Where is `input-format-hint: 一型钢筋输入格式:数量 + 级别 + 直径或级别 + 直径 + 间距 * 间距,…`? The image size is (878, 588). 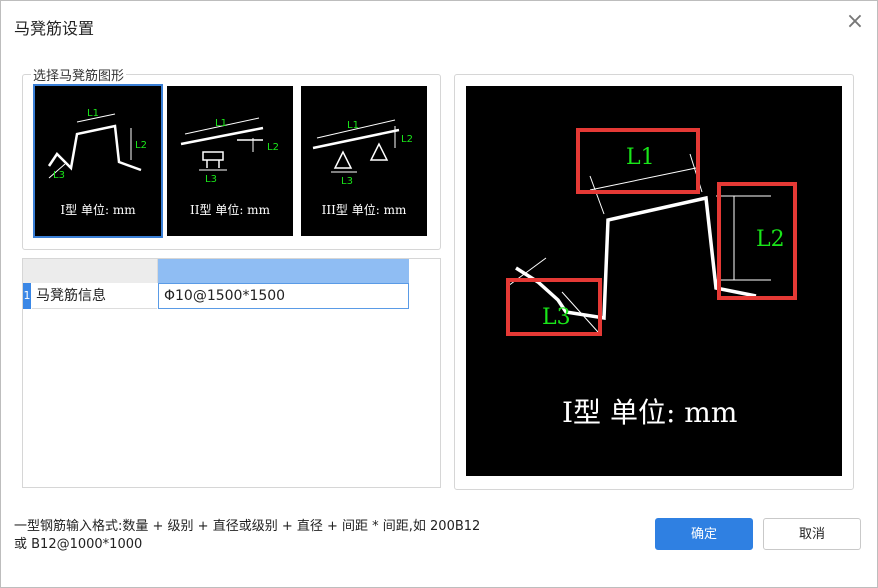 input-format-hint: 一型钢筋输入格式:数量 + 级别 + 直径或级别 + 直径 + 间距 * 间距,… is located at coordinates (324, 536).